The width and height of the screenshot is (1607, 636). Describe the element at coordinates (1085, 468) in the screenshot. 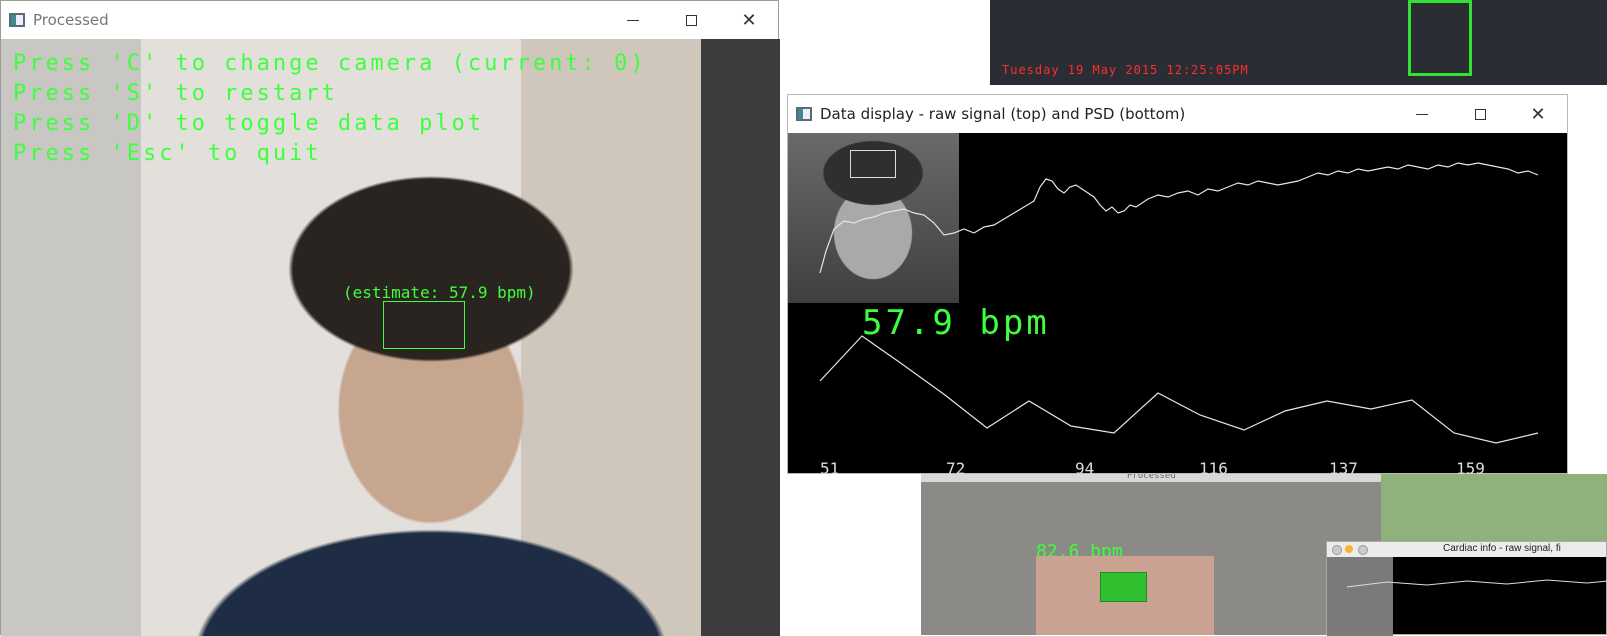

I see `psd-tick-label: 94` at that location.